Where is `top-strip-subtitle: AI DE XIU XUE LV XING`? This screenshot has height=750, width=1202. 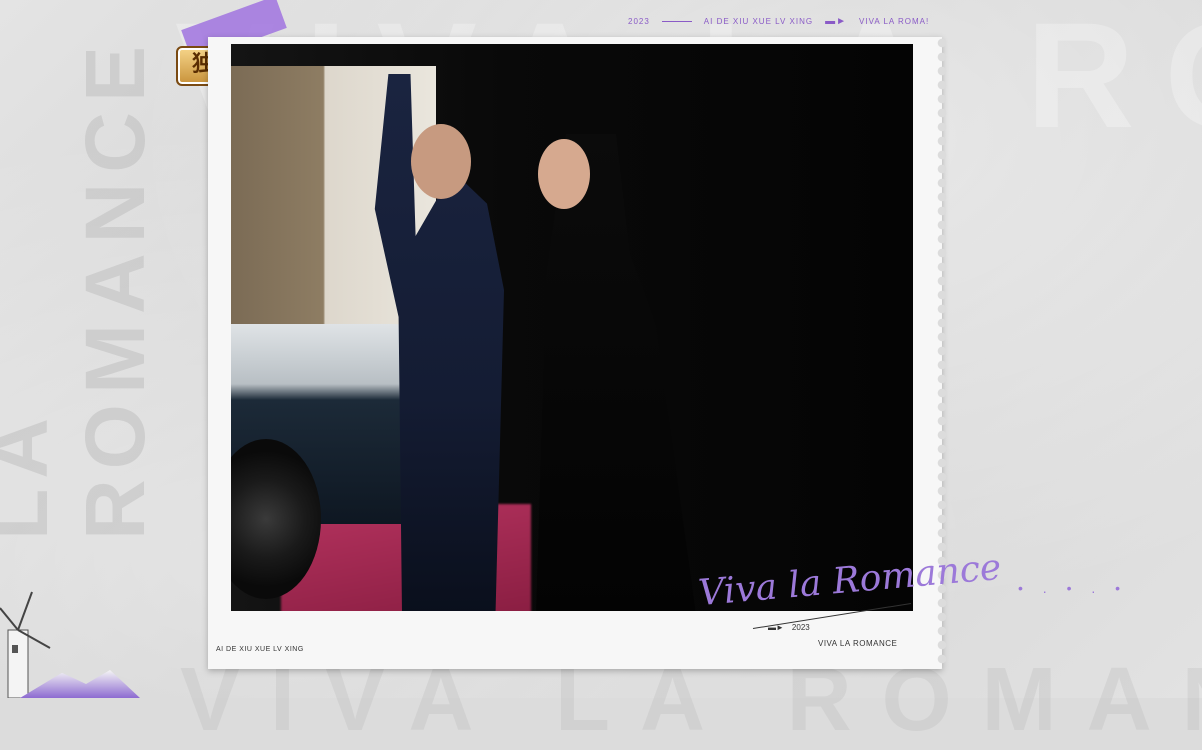 top-strip-subtitle: AI DE XIU XUE LV XING is located at coordinates (758, 21).